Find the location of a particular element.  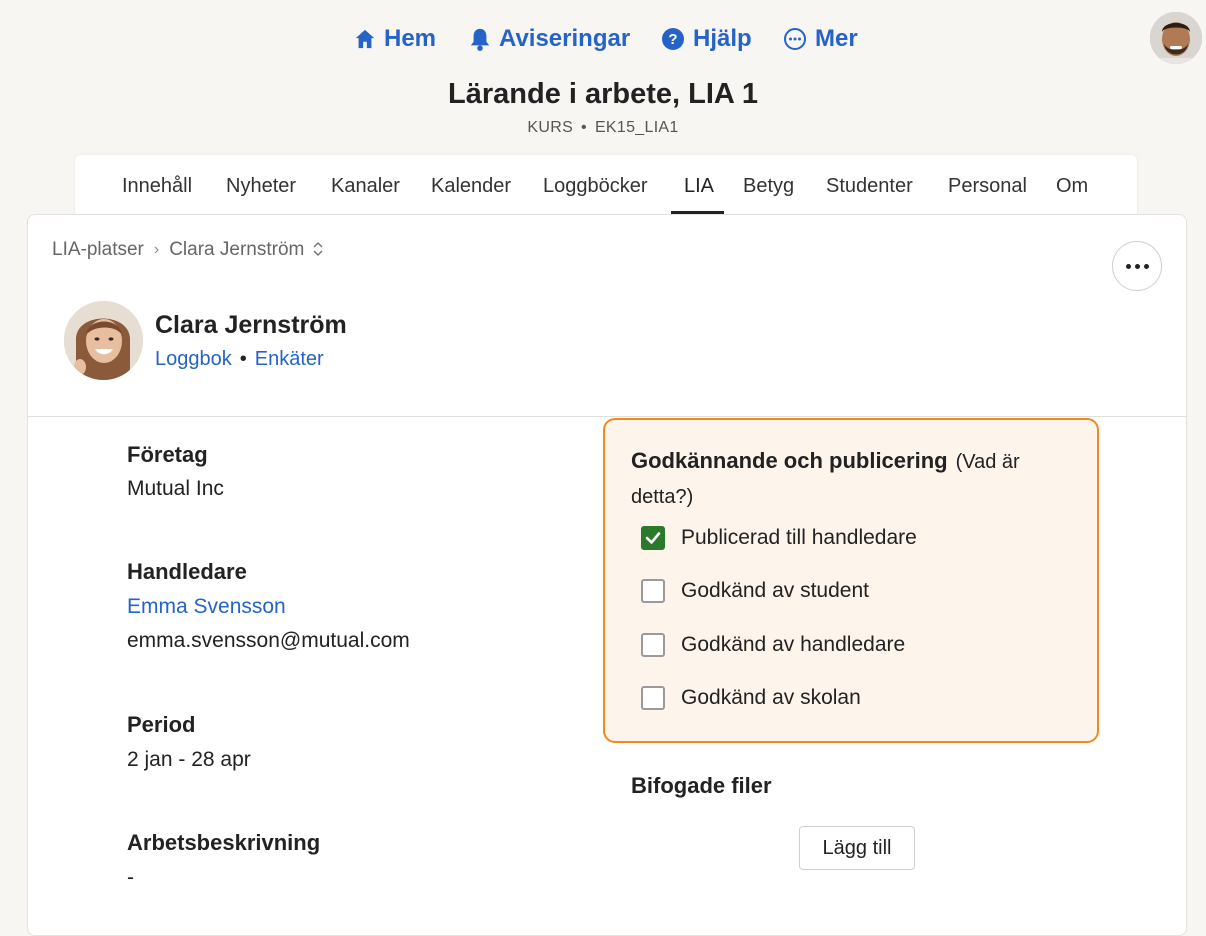

supervisor-email: emma.svensson@mutual.com is located at coordinates (268, 640).